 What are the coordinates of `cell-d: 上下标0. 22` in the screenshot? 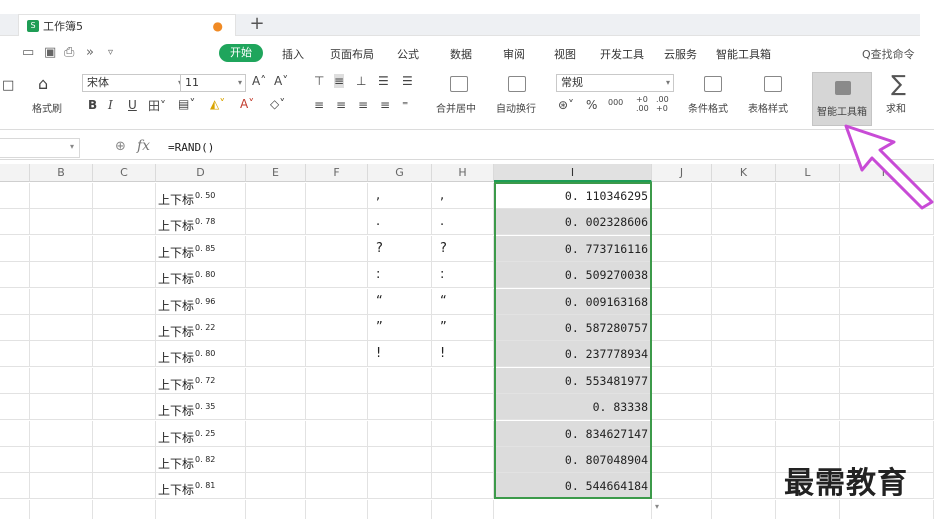 It's located at (201, 328).